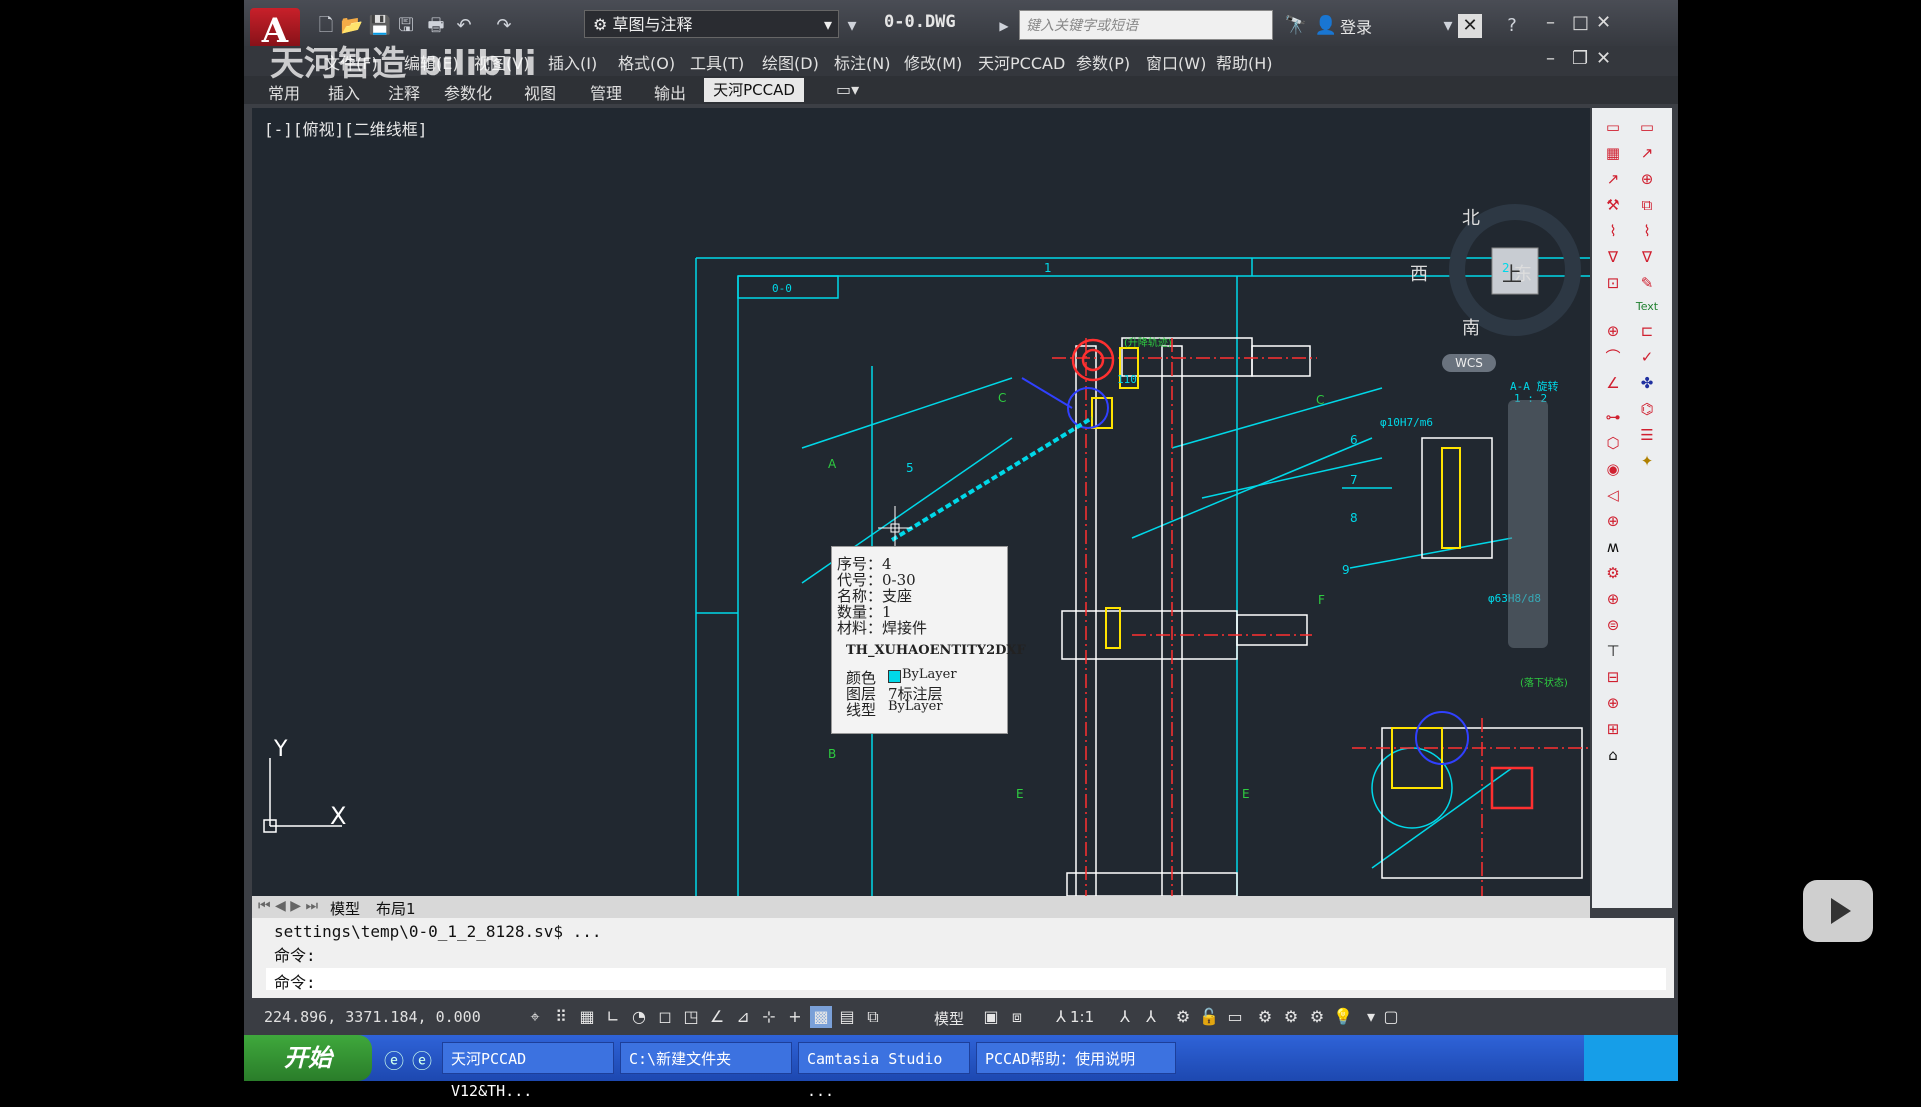 The height and width of the screenshot is (1107, 1921). What do you see at coordinates (1356, 26) in the screenshot?
I see `login-button: 登录` at bounding box center [1356, 26].